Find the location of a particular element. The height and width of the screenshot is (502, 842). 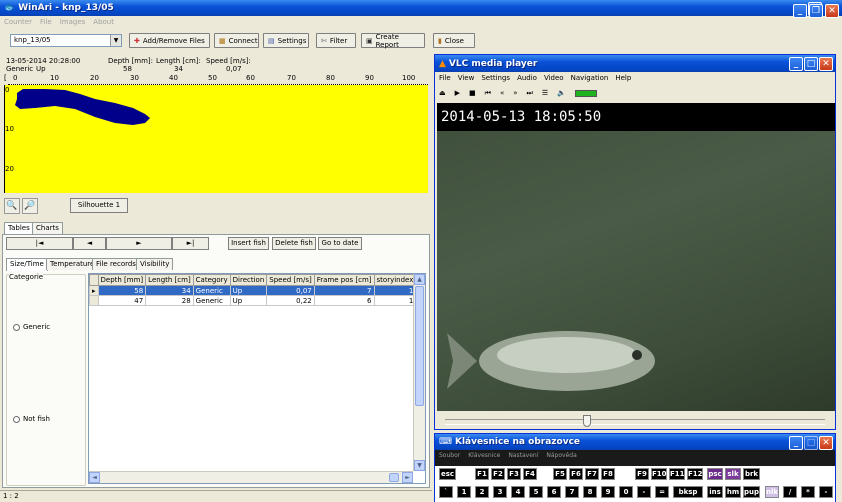

vlc-maximize-button: □ is located at coordinates (811, 64).